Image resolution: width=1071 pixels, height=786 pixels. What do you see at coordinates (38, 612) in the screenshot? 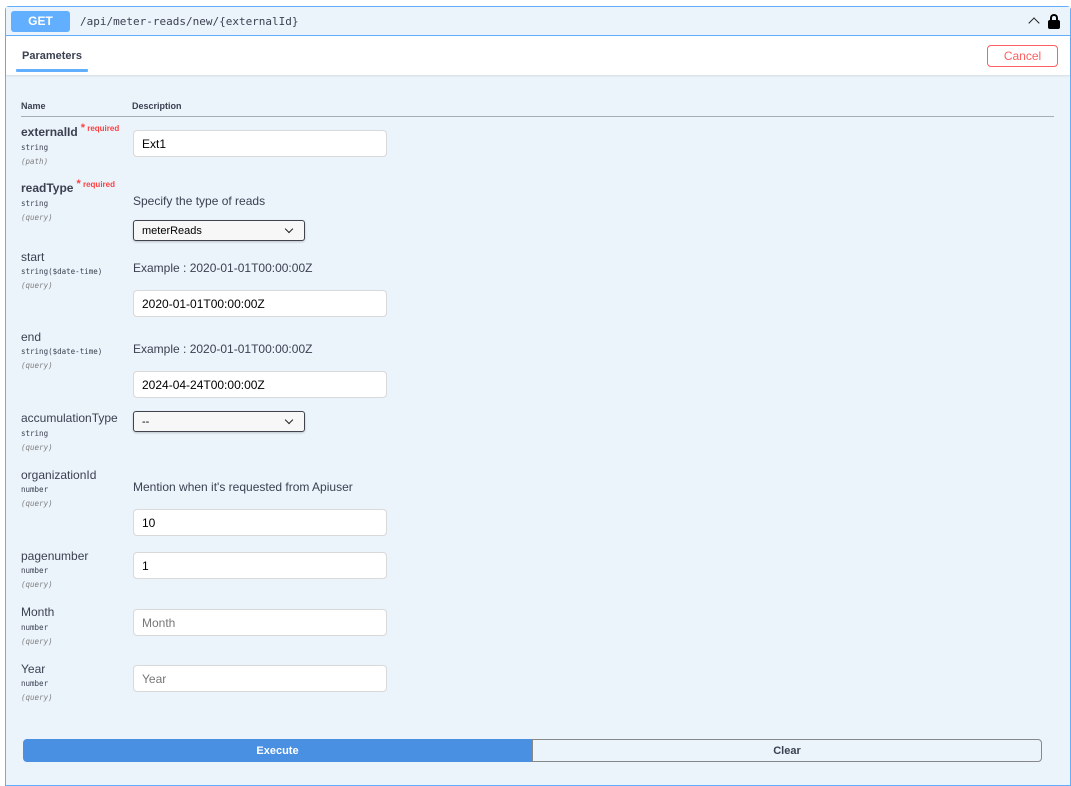
I see `param-name: Month` at bounding box center [38, 612].